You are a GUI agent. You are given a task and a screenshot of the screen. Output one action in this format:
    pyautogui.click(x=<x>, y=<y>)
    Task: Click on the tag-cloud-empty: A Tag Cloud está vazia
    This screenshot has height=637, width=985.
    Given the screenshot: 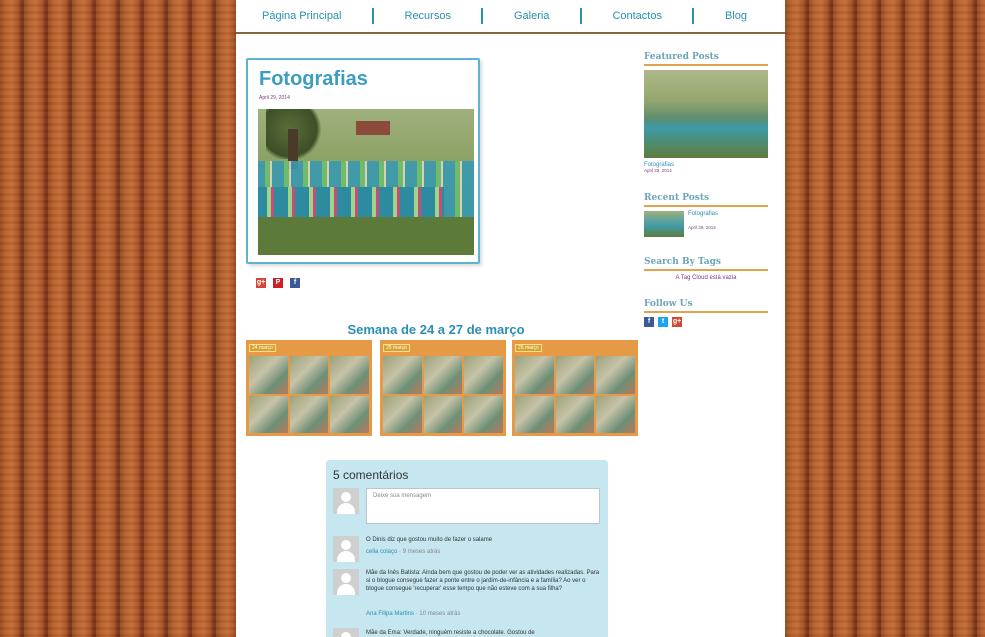 What is the action you would take?
    pyautogui.click(x=706, y=278)
    